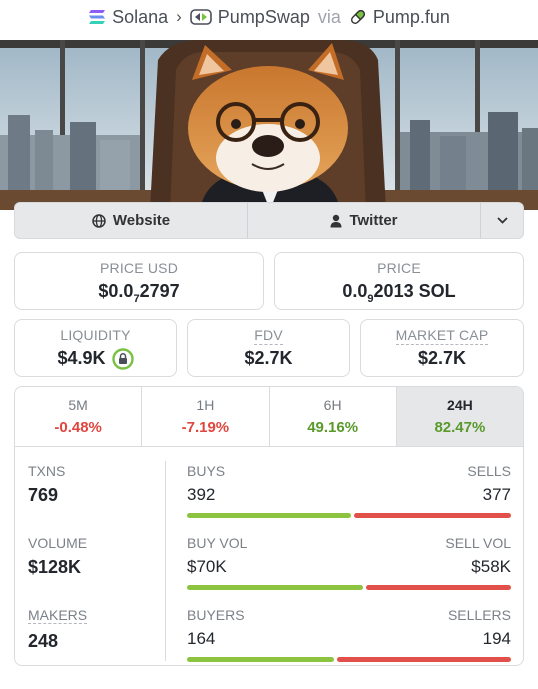 Image resolution: width=538 pixels, height=689 pixels. Describe the element at coordinates (414, 291) in the screenshot. I see `price-sol-digits: 2013 SOL` at that location.